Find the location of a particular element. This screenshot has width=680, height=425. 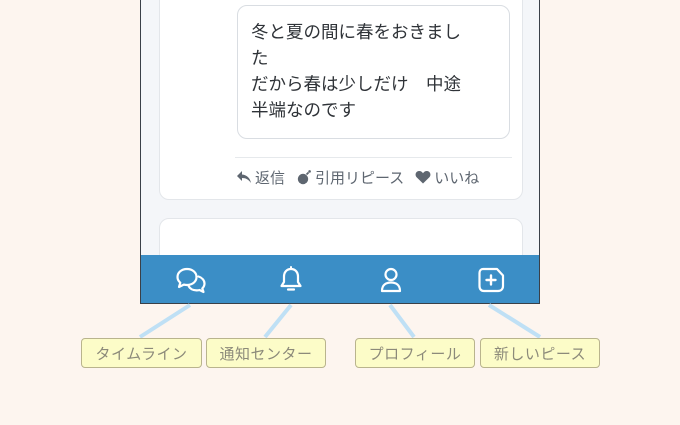

post-actions: 返信 引用リピース いいね is located at coordinates (363, 177).